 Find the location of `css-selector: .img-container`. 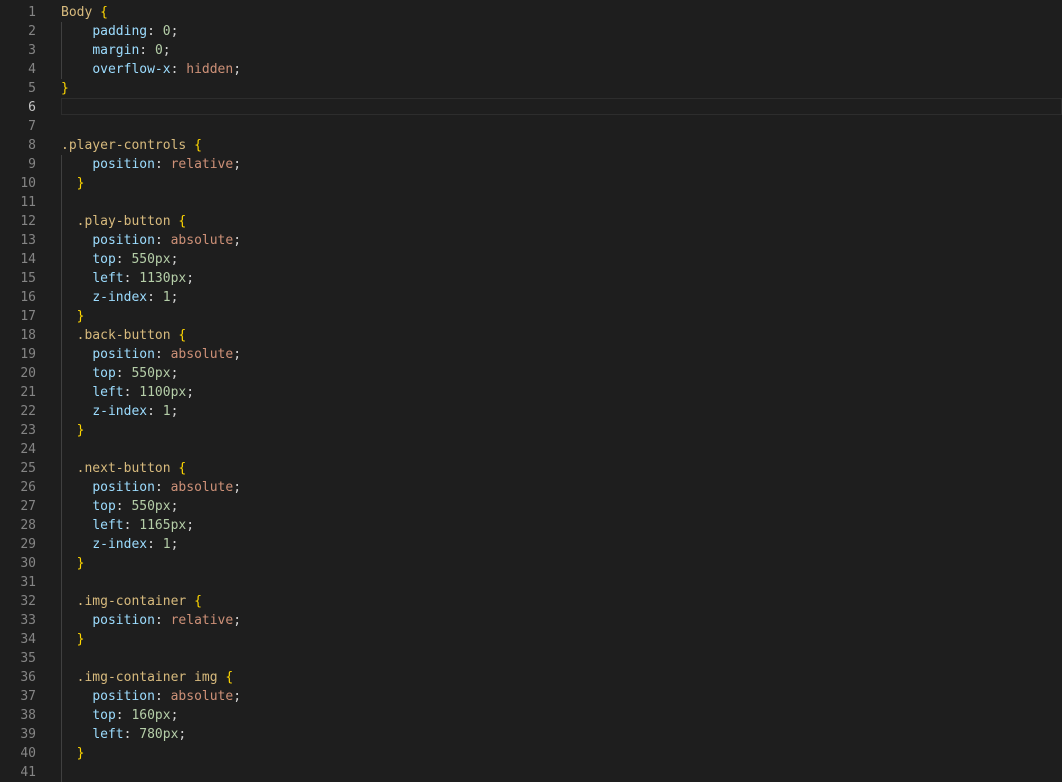

css-selector: .img-container is located at coordinates (135, 601).